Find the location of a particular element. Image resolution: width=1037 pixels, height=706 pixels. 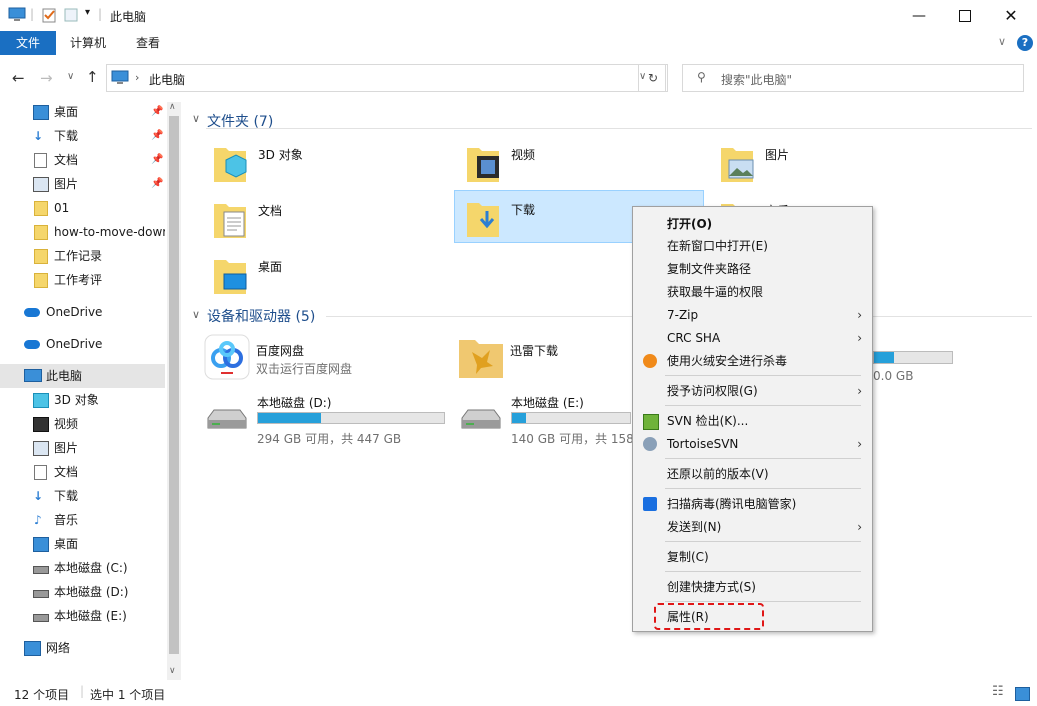

nav-item-videos: 视频 is located at coordinates (82, 424).